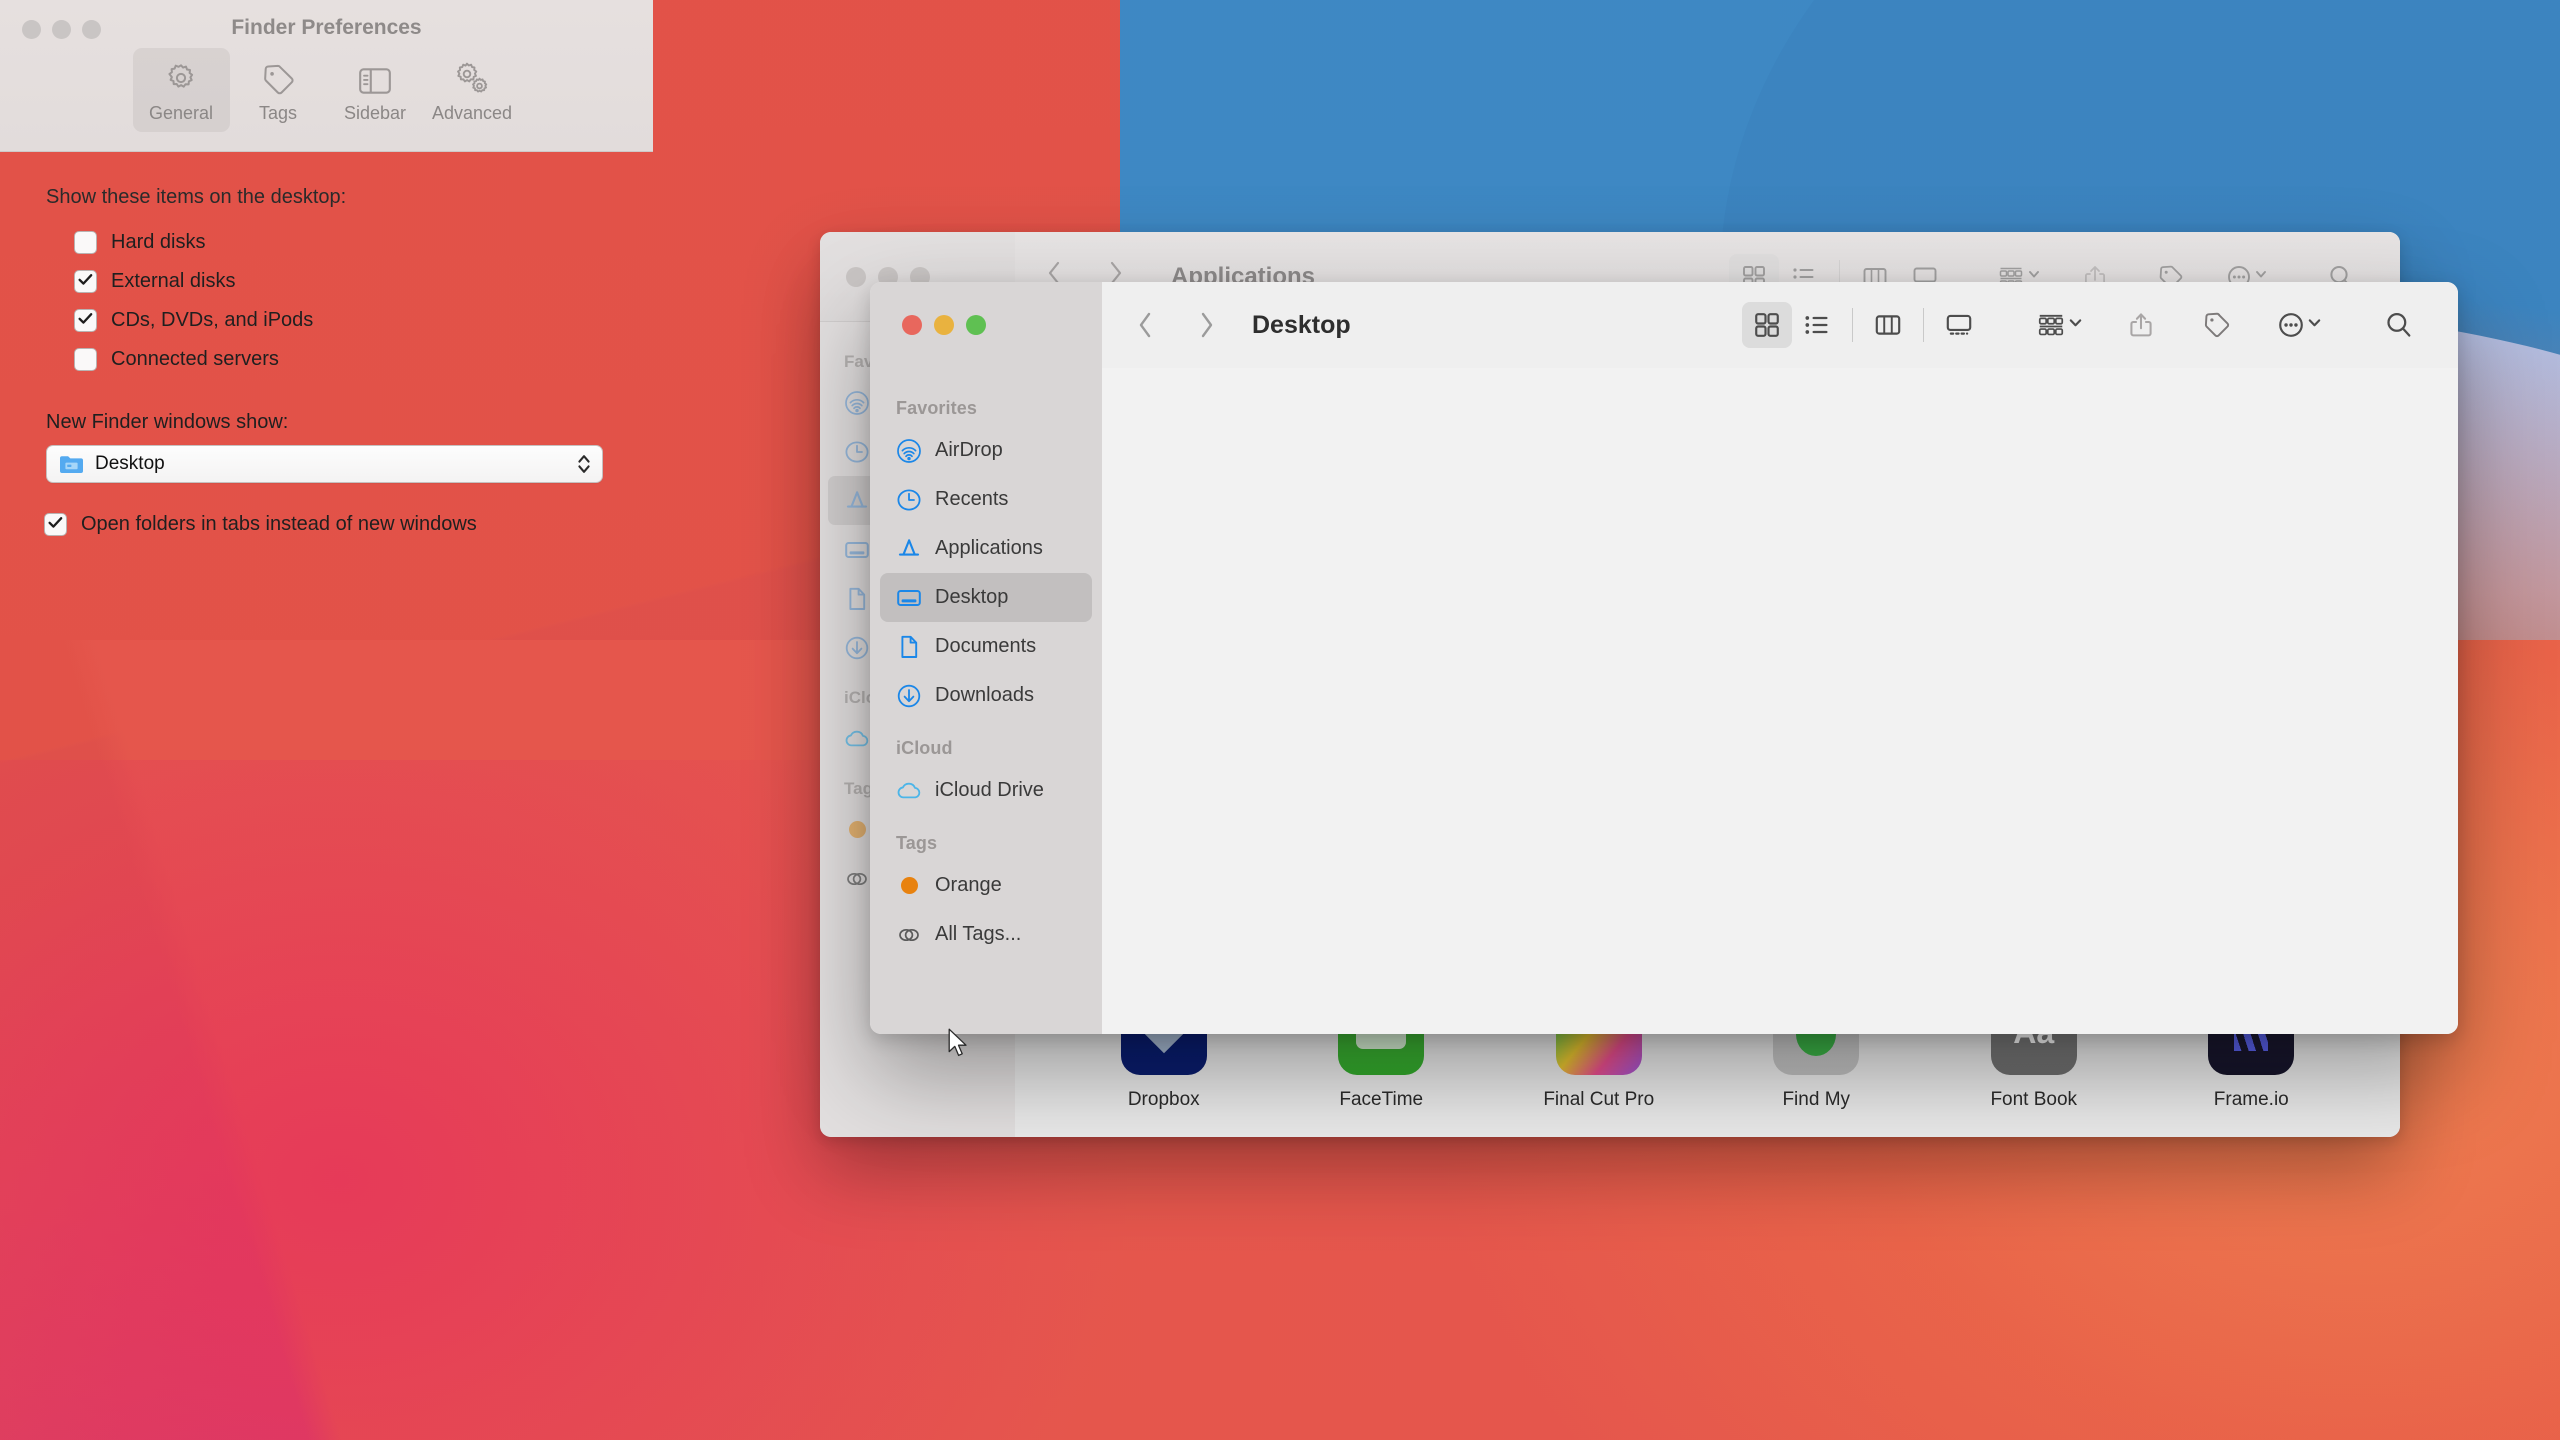 This screenshot has width=2560, height=1440. What do you see at coordinates (2217, 325) in the screenshot?
I see `tag-button` at bounding box center [2217, 325].